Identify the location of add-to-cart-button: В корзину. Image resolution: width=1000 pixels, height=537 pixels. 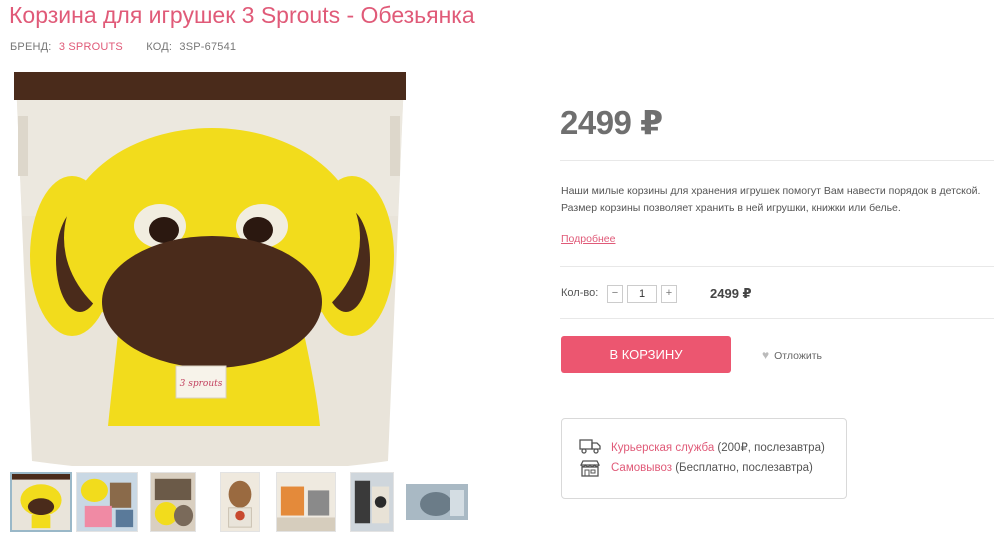
(646, 354).